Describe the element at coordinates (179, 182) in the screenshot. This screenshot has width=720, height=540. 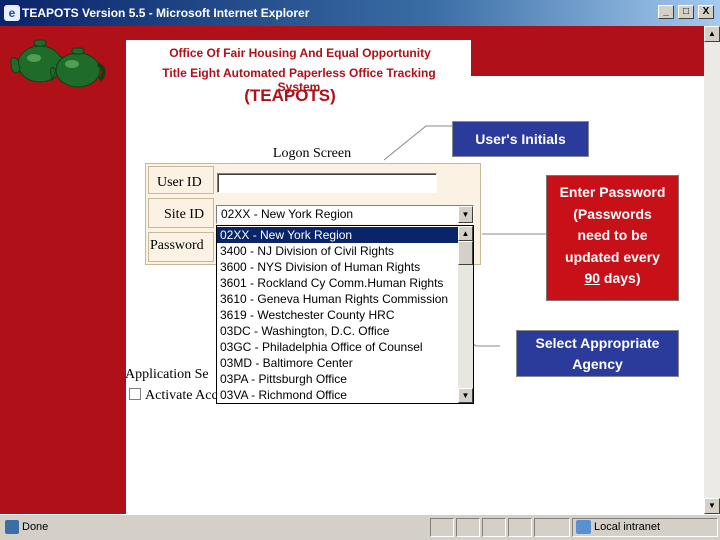
I see `user-id-label: User ID` at that location.